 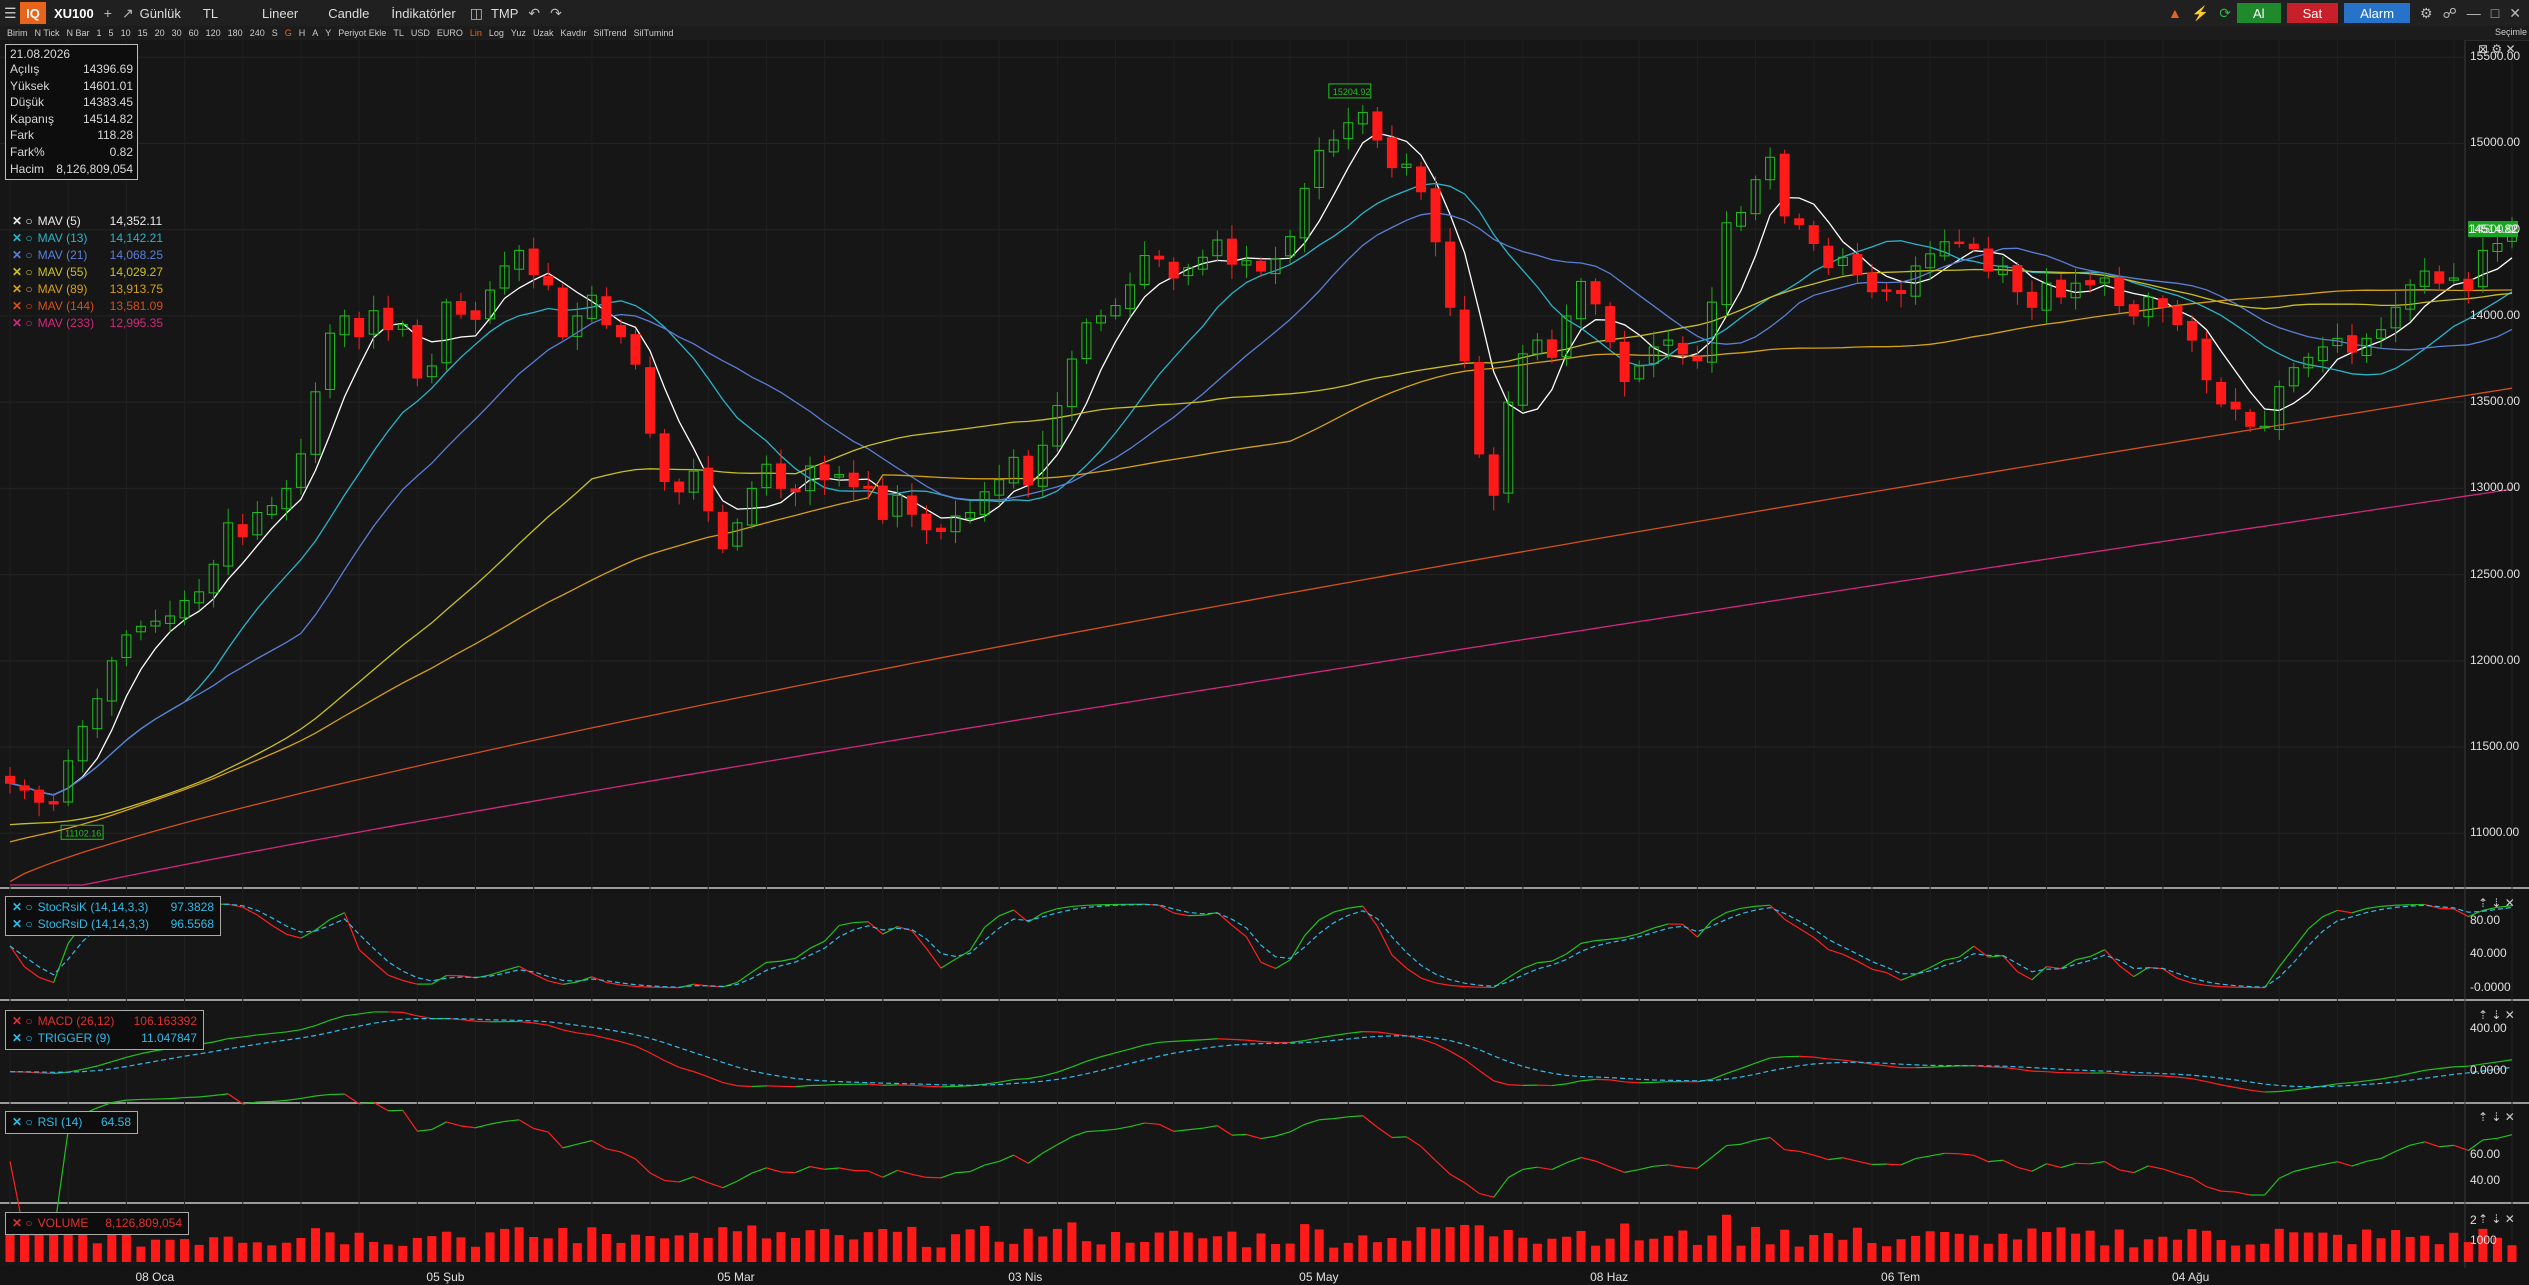 What do you see at coordinates (2485, 1180) in the screenshot?
I see `rsi-axis-label: 40.00` at bounding box center [2485, 1180].